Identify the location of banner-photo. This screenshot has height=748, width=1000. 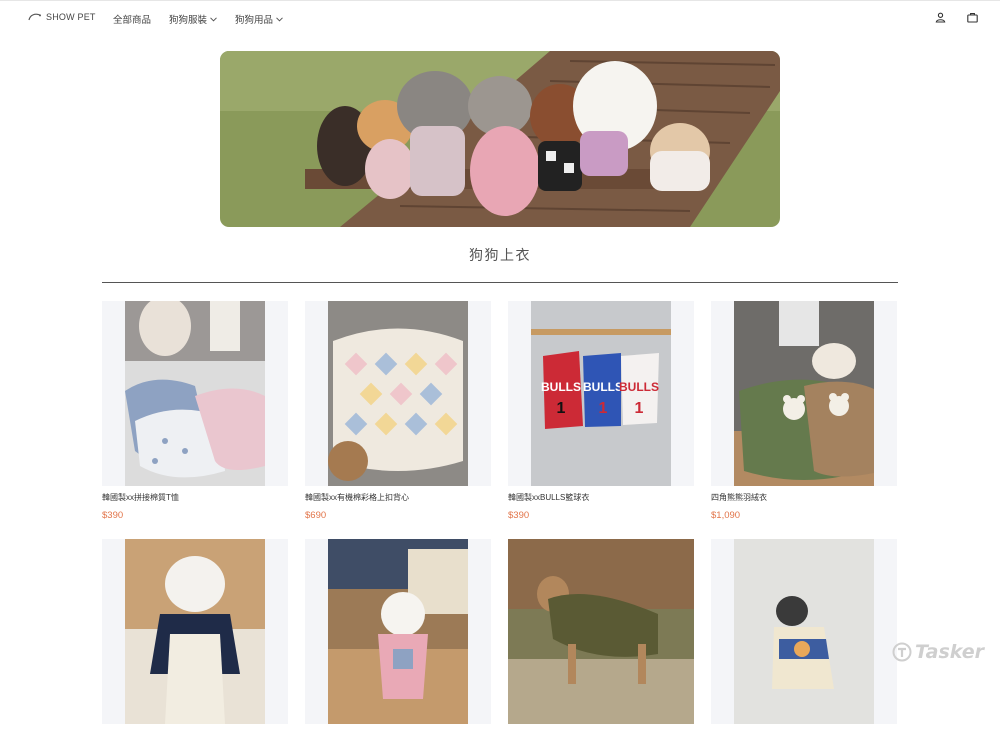
(500, 139).